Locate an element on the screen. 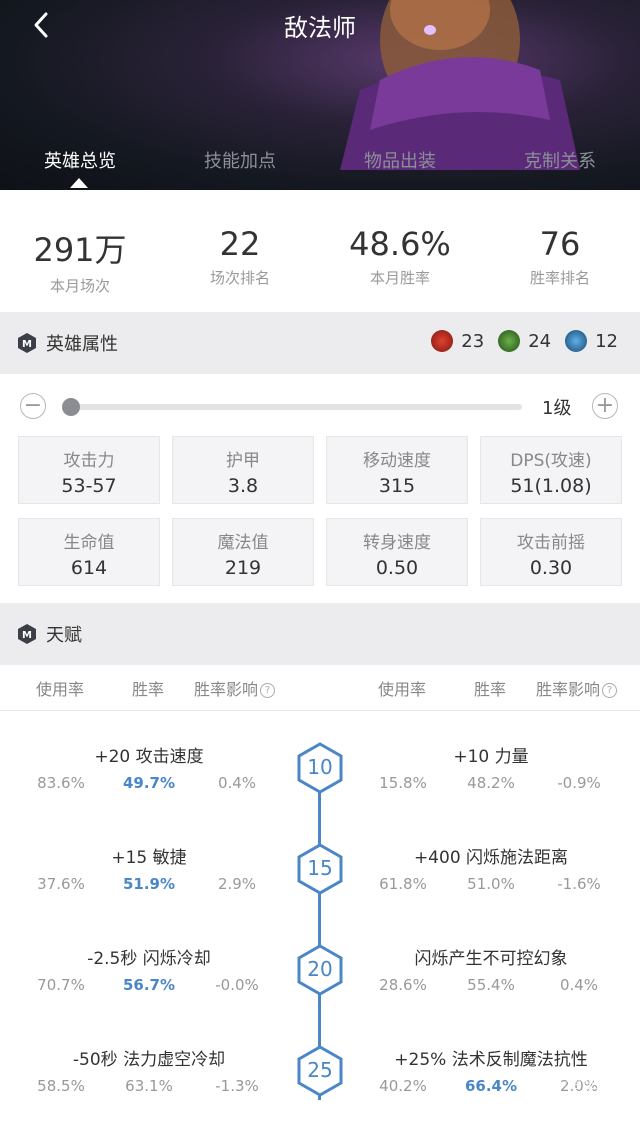 The height and width of the screenshot is (1145, 640). level-slider-handle is located at coordinates (71, 407).